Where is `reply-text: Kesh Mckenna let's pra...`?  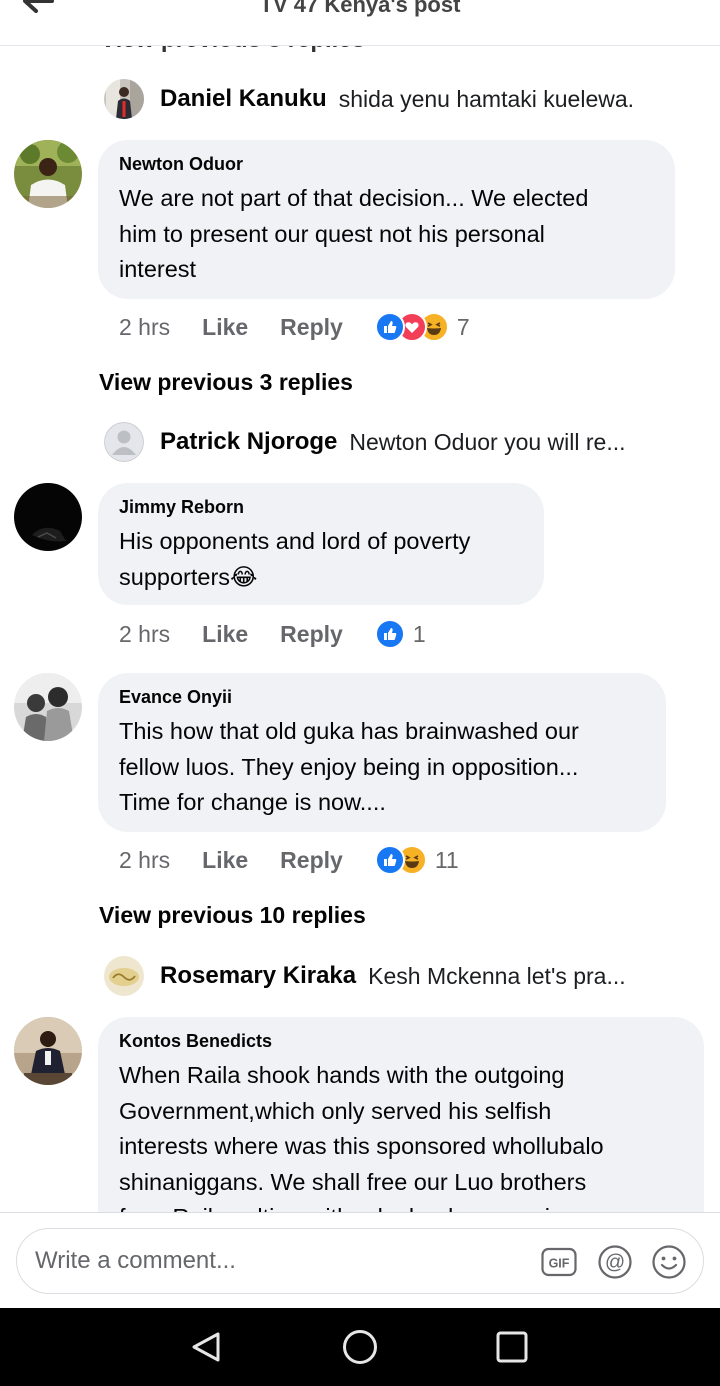 reply-text: Kesh Mckenna let's pra... is located at coordinates (497, 975).